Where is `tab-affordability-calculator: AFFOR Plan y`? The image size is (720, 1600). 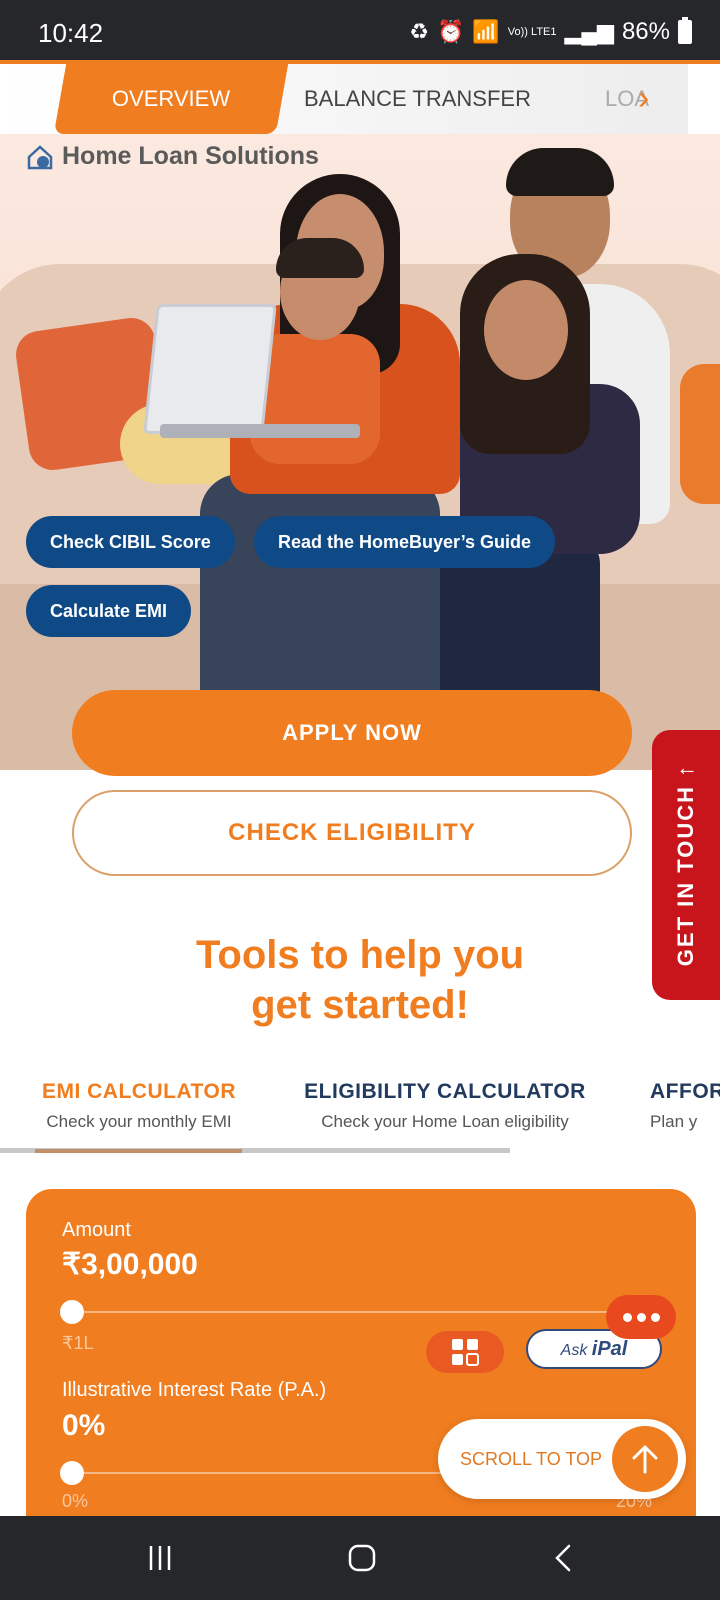
tab-affordability-calculator: AFFOR Plan y is located at coordinates (685, 1106).